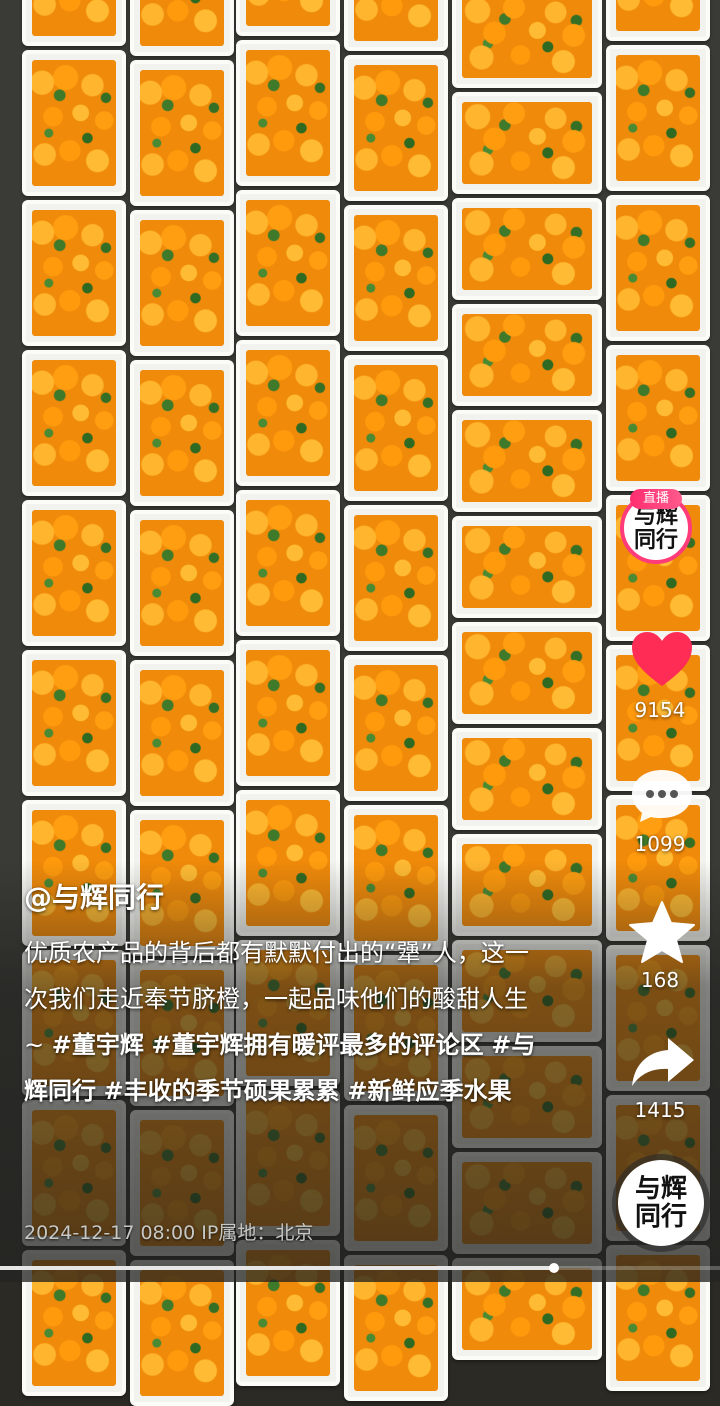 The image size is (720, 1406). Describe the element at coordinates (656, 528) in the screenshot. I see `avatar-logo-text: 与辉同行` at that location.